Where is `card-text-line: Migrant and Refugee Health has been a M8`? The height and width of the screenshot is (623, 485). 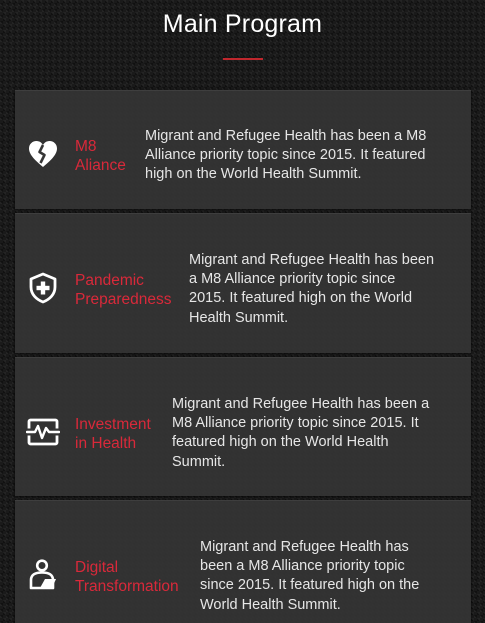 card-text-line: Migrant and Refugee Health has been a M8 is located at coordinates (286, 136).